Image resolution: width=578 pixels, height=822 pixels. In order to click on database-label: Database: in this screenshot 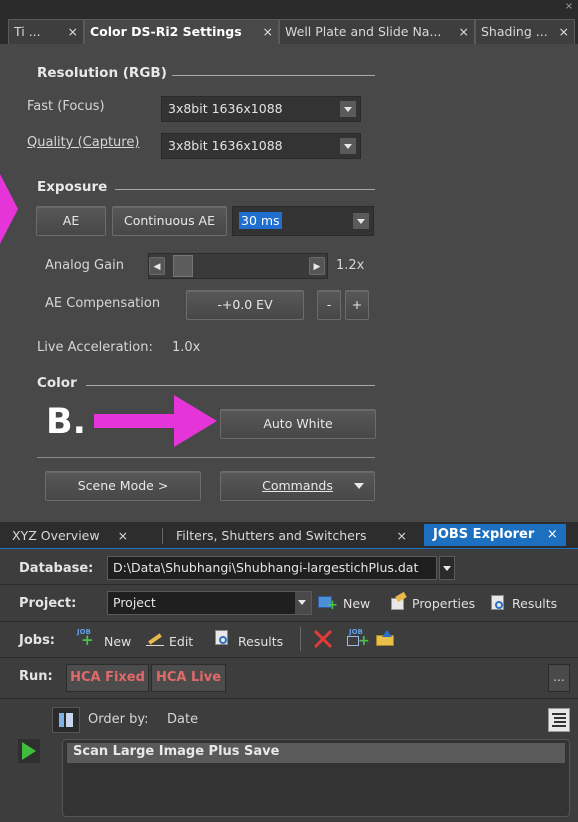, I will do `click(56, 568)`.